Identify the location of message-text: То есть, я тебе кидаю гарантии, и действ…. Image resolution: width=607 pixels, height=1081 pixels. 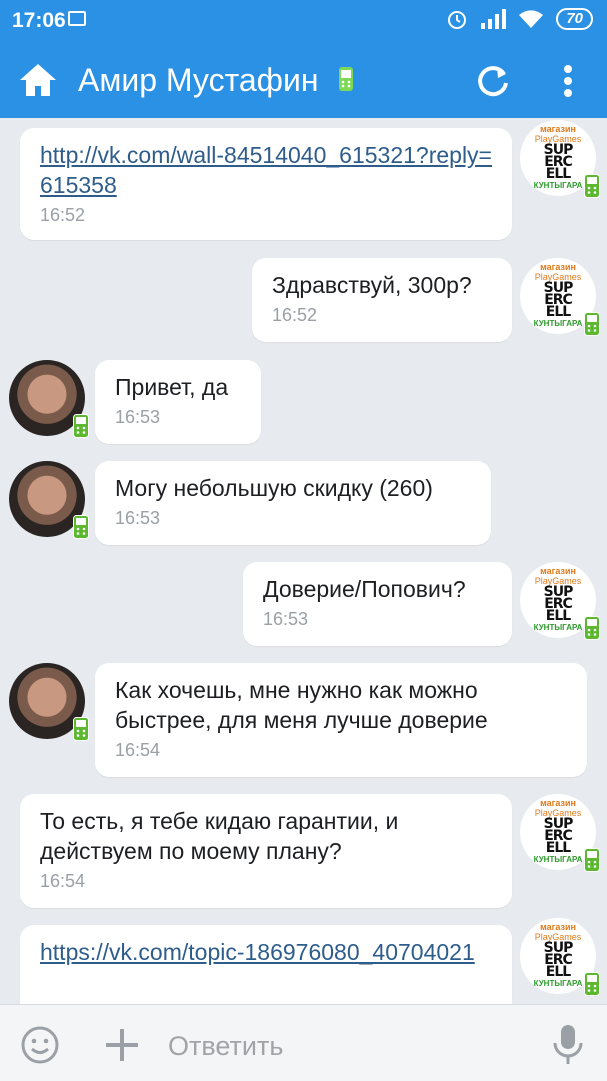
(219, 836).